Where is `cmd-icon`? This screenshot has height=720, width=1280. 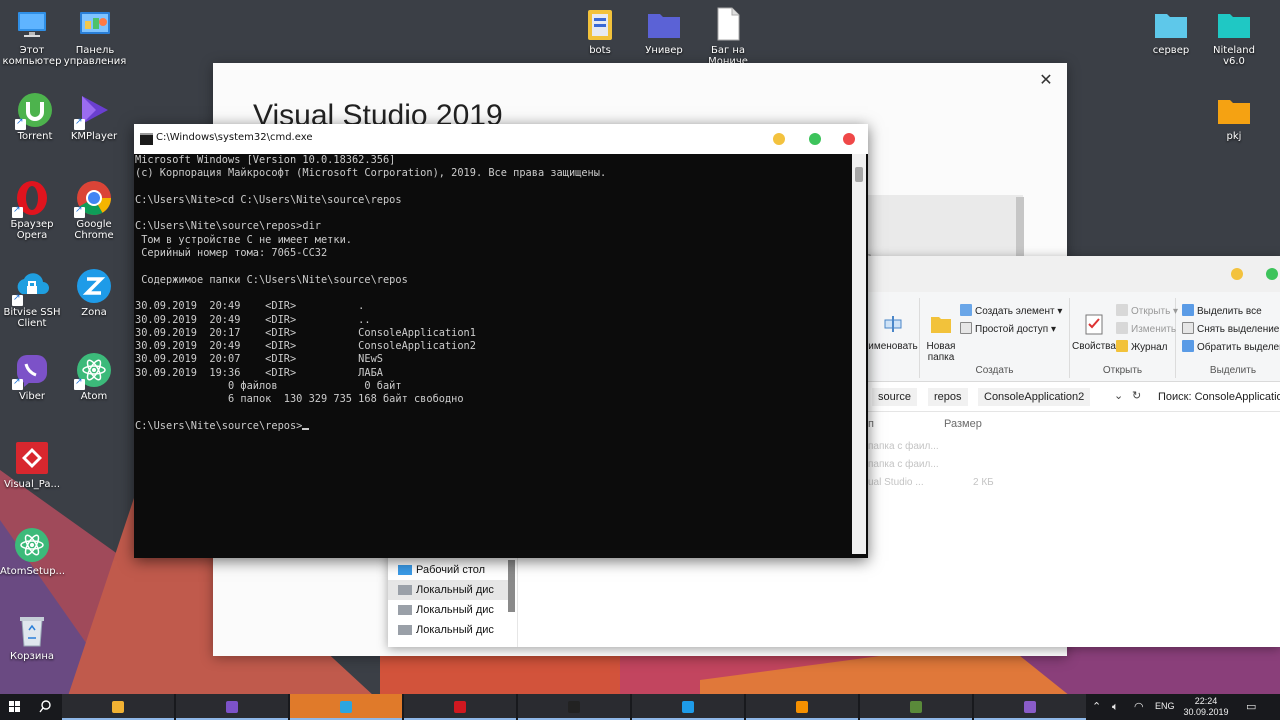
cmd-icon is located at coordinates (146, 139).